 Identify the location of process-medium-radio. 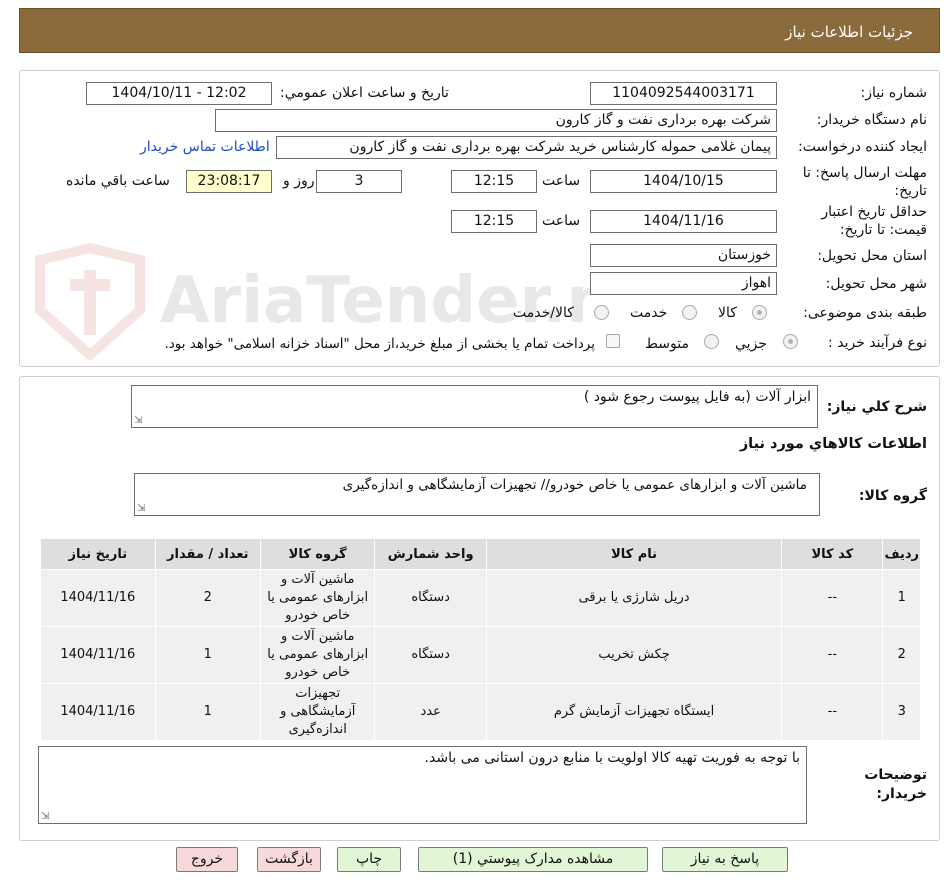
(711, 341).